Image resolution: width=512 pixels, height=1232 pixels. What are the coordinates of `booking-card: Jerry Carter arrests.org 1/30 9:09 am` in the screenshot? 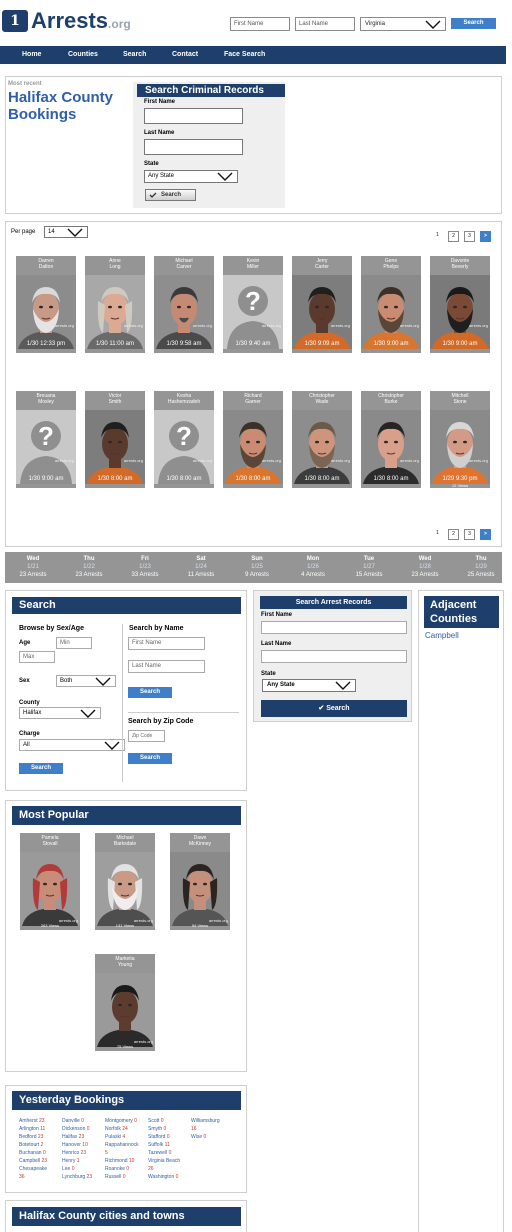 It's located at (322, 304).